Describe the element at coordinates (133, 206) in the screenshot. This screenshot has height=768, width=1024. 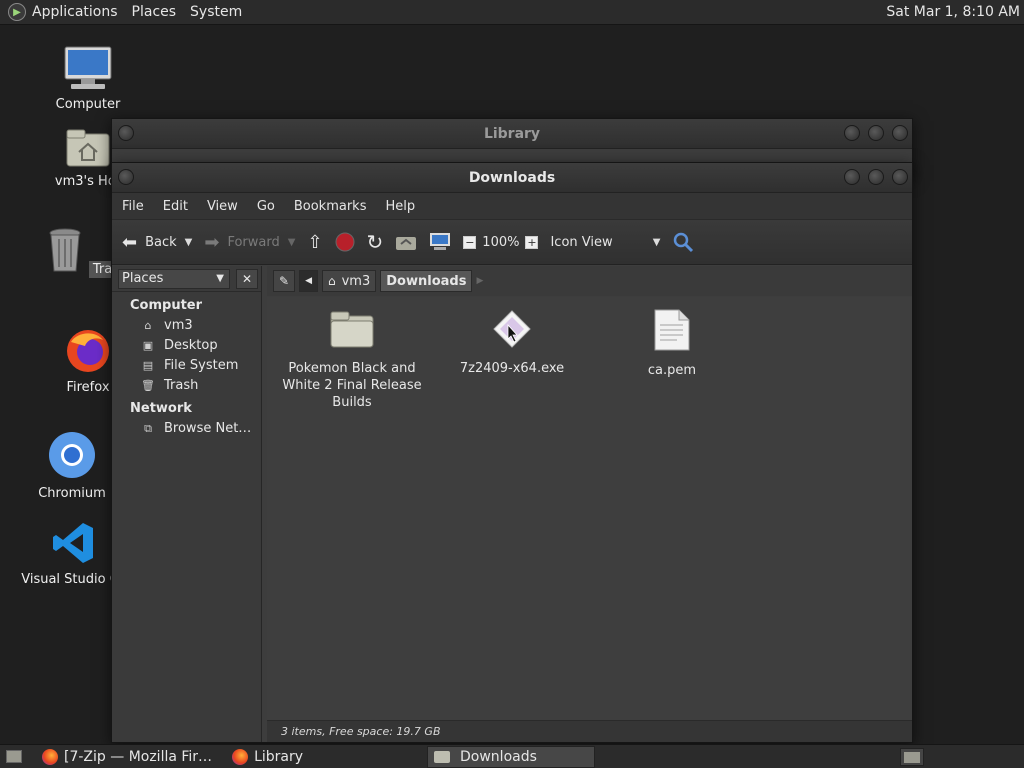
I see `menu-file: File` at that location.